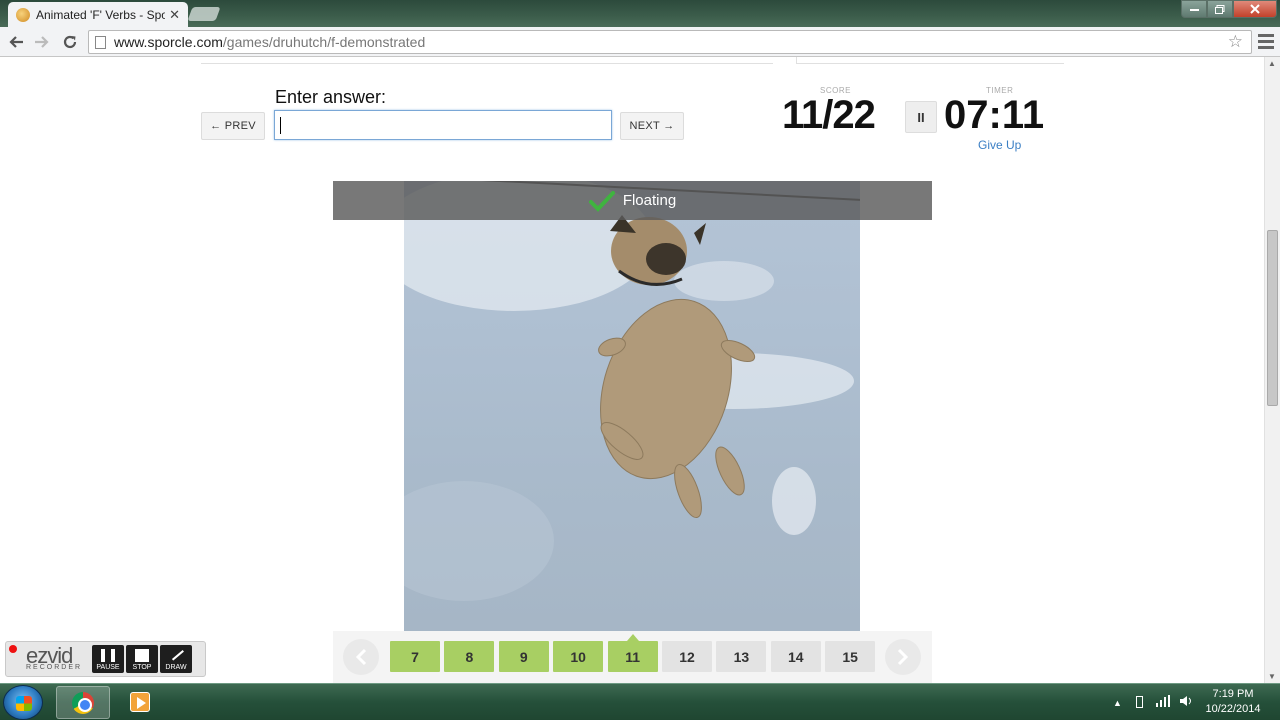 The image size is (1280, 720). I want to click on show-hidden-icons-icon: ▲, so click(1117, 703).